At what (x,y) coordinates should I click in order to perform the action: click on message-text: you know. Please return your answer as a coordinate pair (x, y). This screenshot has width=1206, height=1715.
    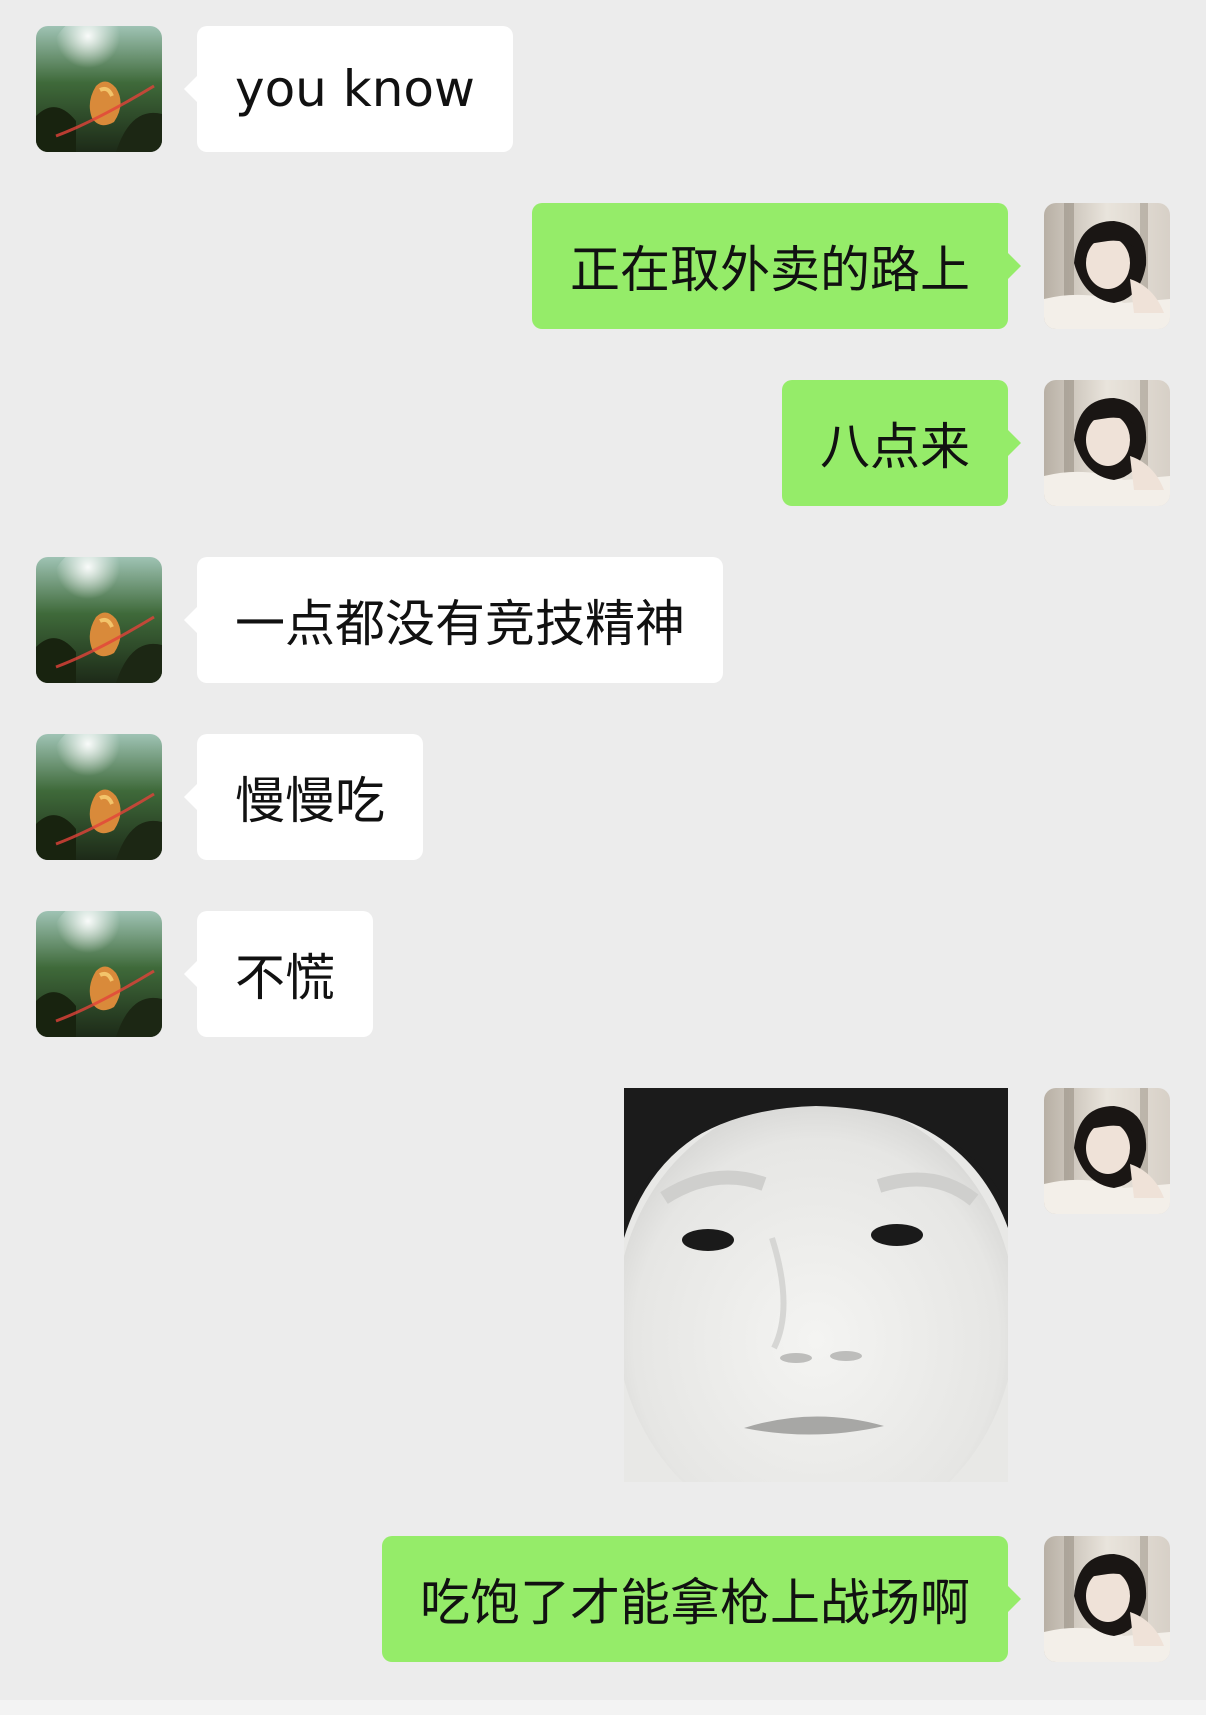
    Looking at the image, I should click on (355, 89).